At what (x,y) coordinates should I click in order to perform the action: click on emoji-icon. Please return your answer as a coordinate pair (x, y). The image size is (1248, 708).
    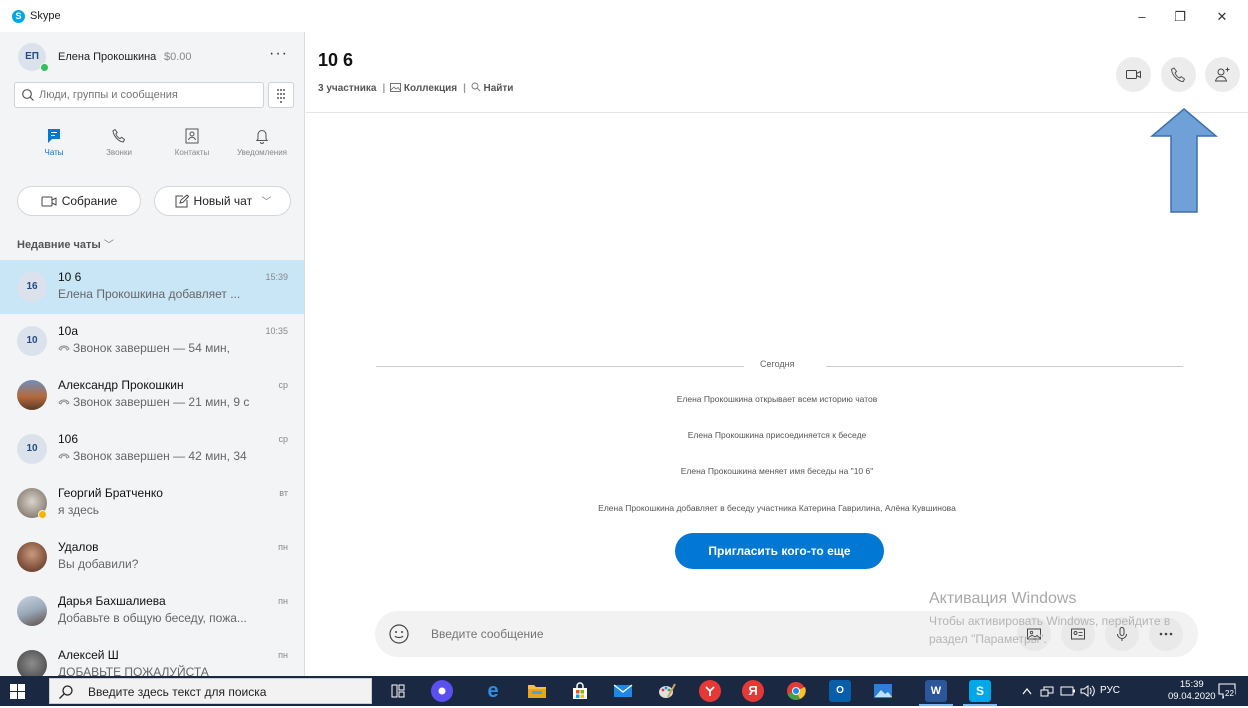
    Looking at the image, I should click on (399, 634).